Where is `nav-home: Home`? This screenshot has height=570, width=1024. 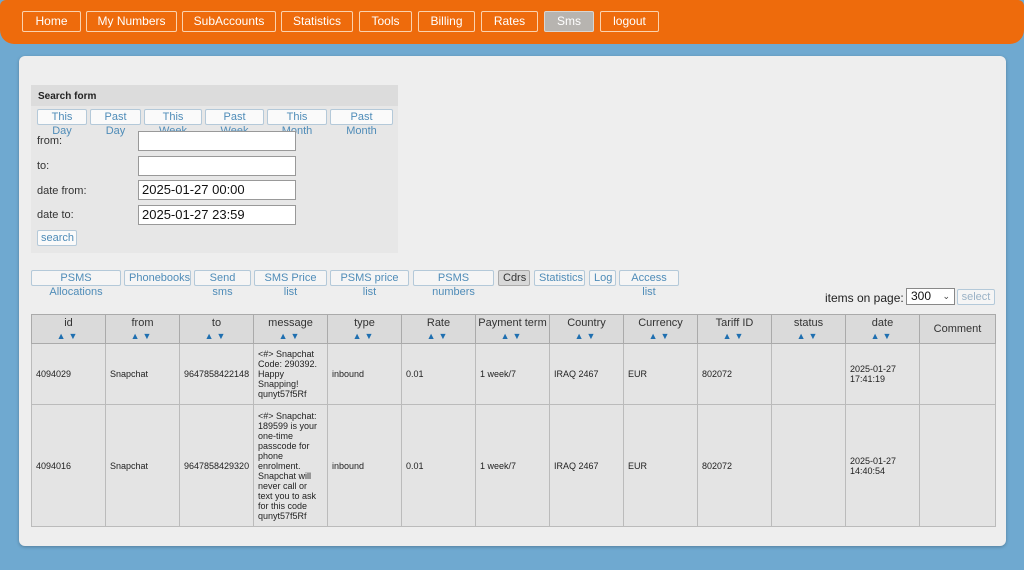
nav-home: Home is located at coordinates (51, 21).